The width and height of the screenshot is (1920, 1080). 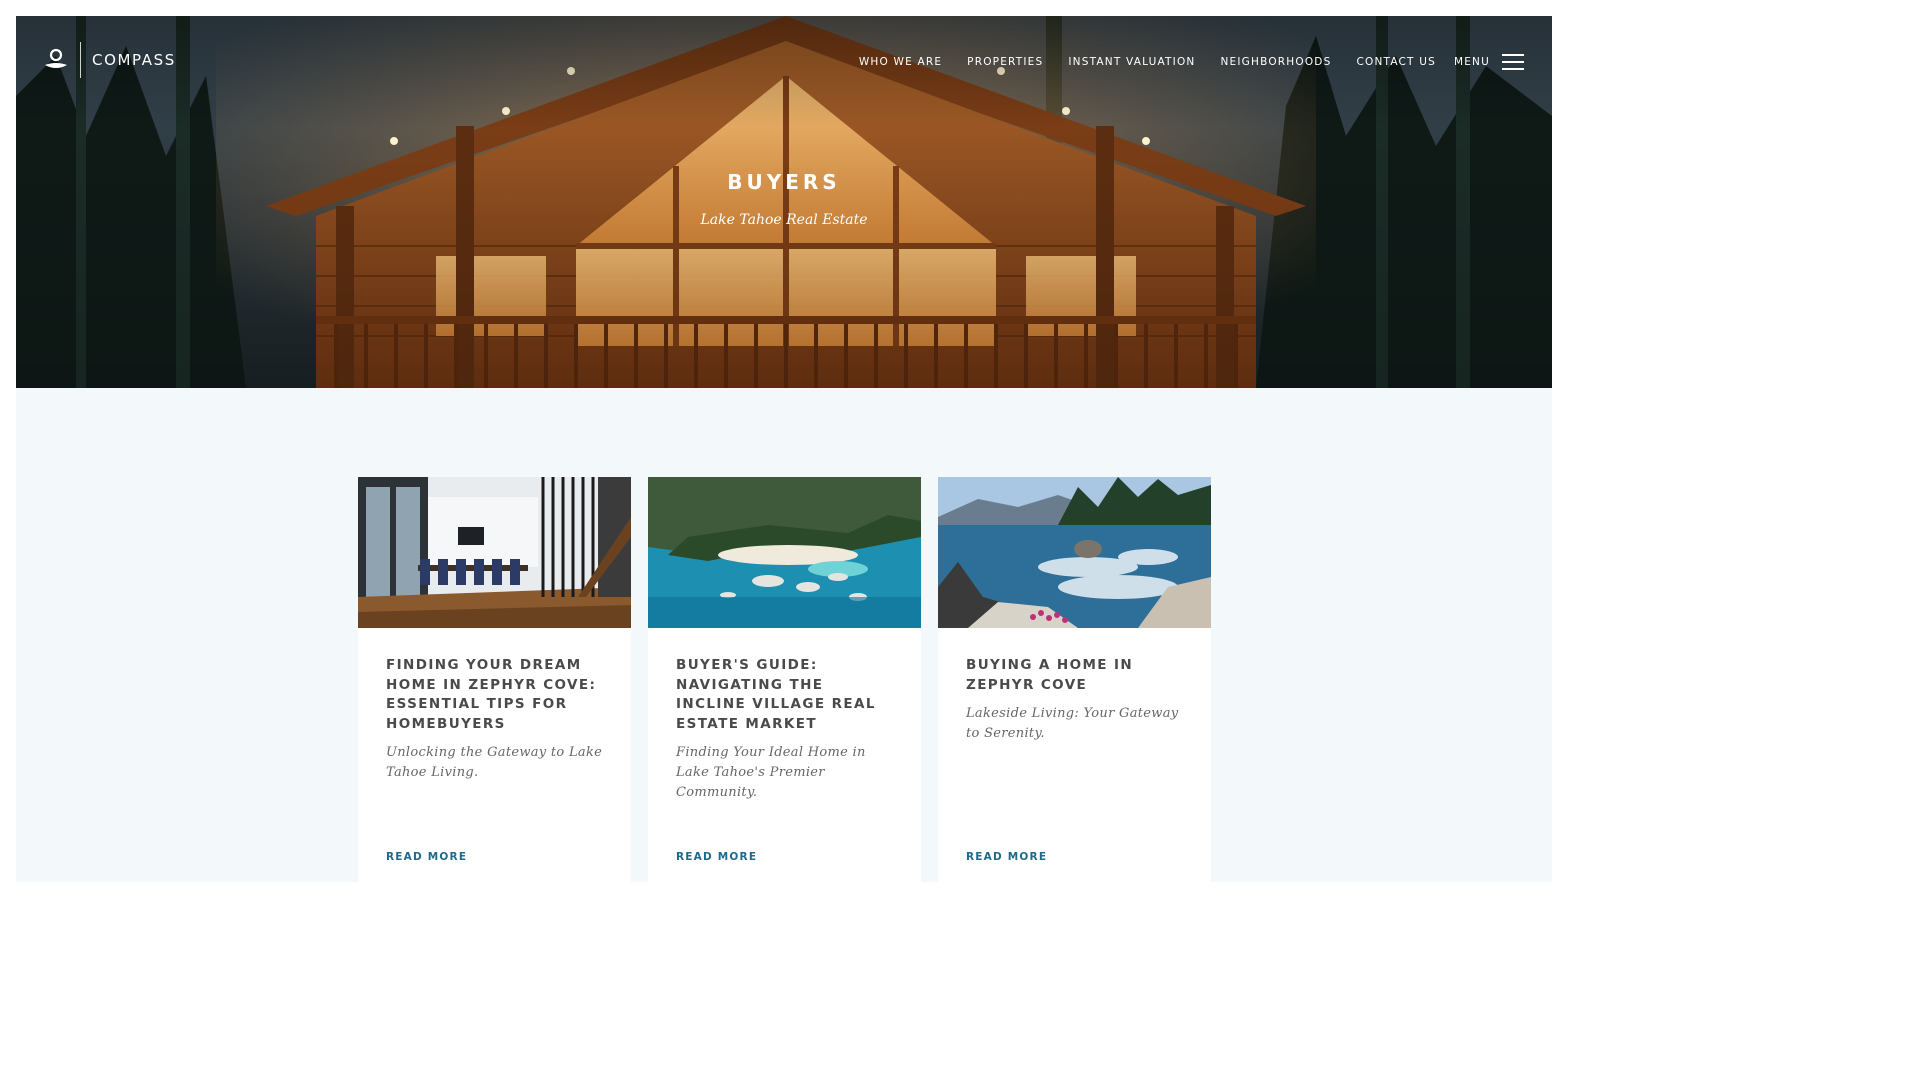 I want to click on lakeshore-image, so click(x=1074, y=552).